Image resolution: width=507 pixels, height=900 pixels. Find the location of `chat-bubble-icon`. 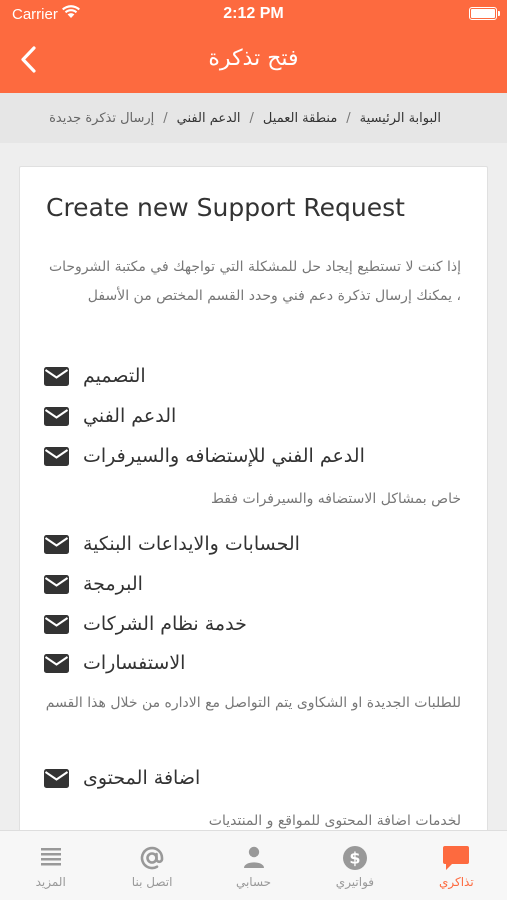

chat-bubble-icon is located at coordinates (456, 858).